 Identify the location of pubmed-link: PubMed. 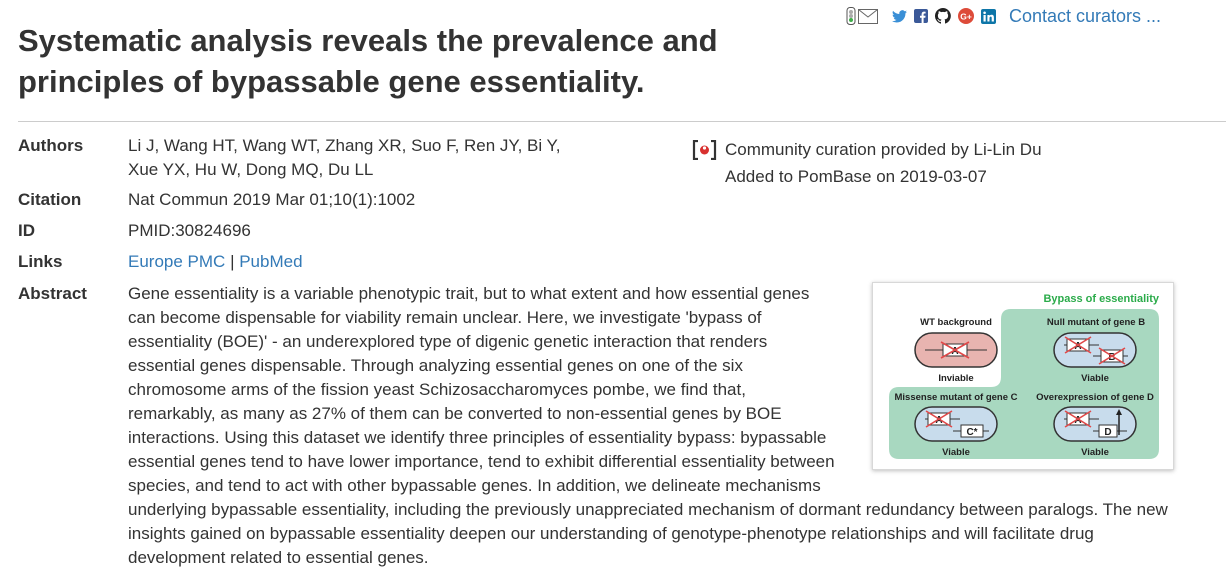
(270, 261).